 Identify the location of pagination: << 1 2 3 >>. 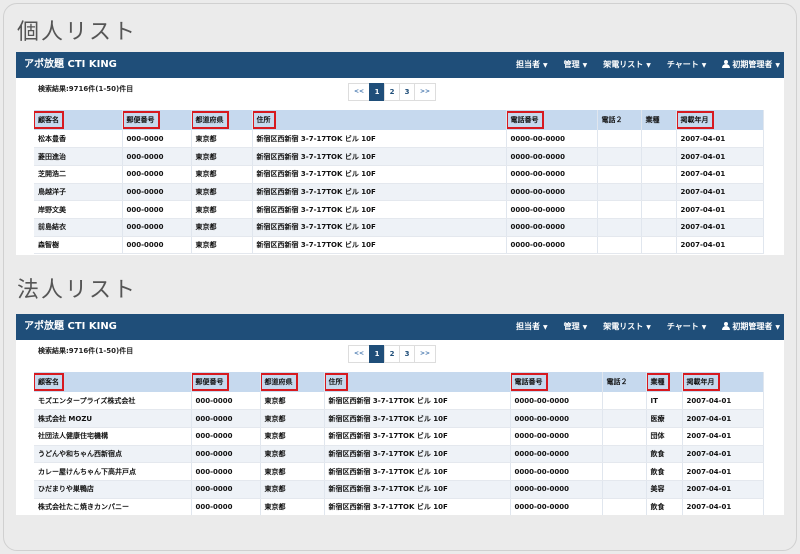
(392, 92).